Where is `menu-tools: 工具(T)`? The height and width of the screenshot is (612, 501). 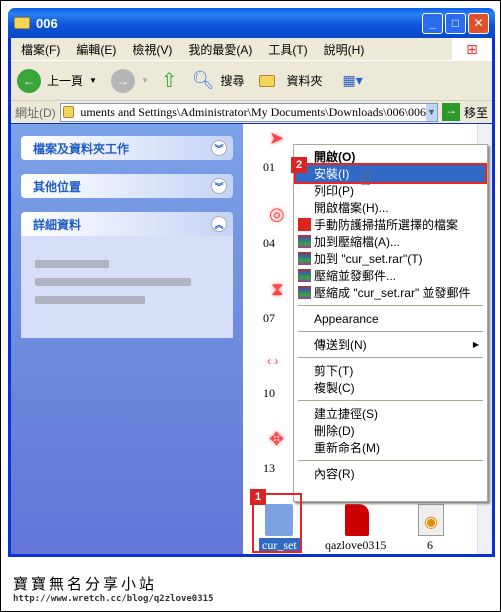 menu-tools: 工具(T) is located at coordinates (287, 49).